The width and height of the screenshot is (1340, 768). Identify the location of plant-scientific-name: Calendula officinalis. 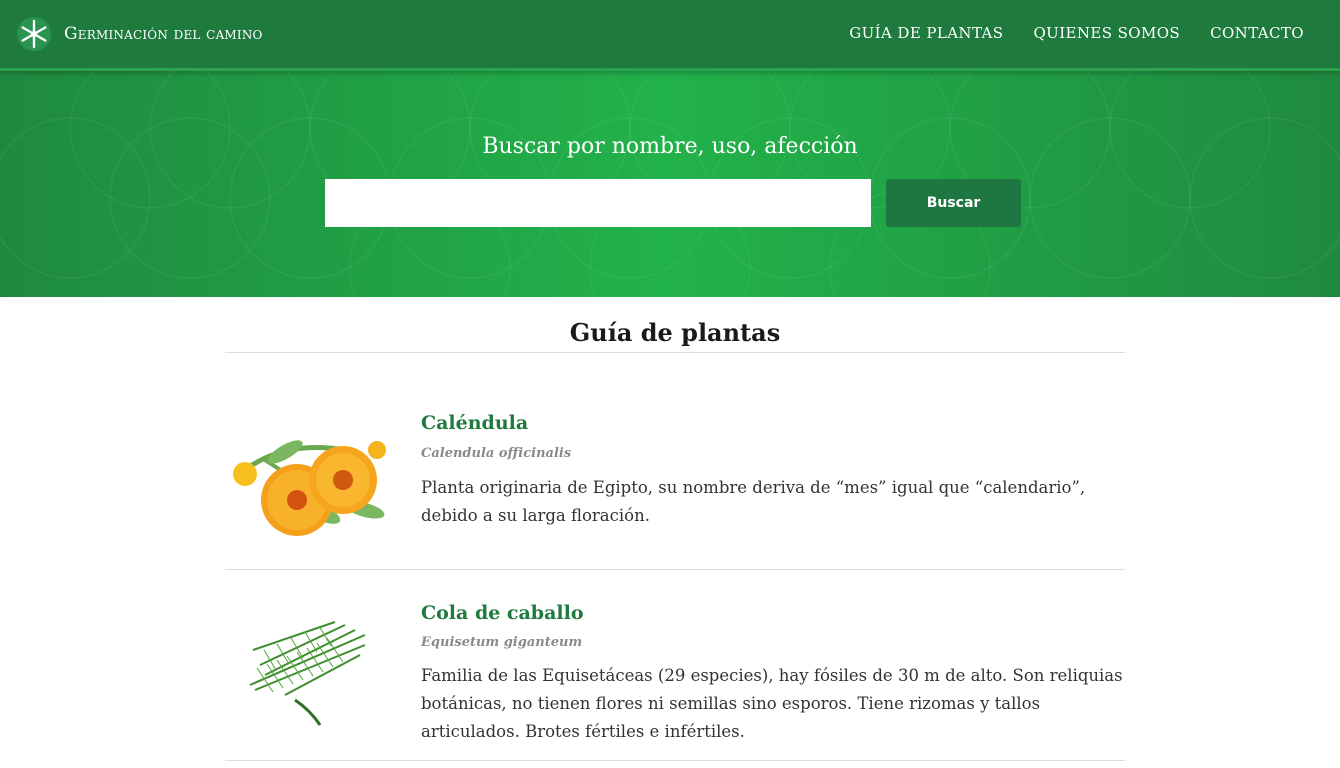
(496, 453).